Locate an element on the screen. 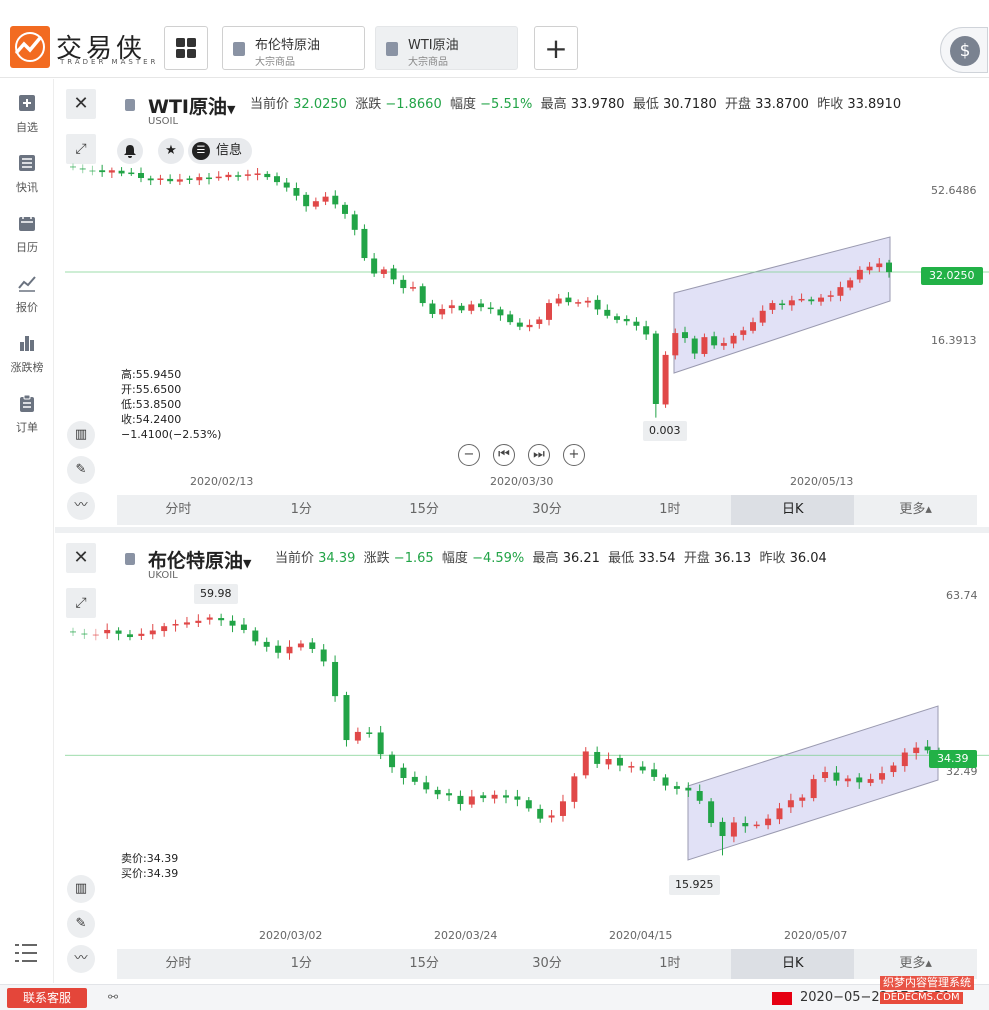 The height and width of the screenshot is (1010, 989). calendar-icon is located at coordinates (27, 223).